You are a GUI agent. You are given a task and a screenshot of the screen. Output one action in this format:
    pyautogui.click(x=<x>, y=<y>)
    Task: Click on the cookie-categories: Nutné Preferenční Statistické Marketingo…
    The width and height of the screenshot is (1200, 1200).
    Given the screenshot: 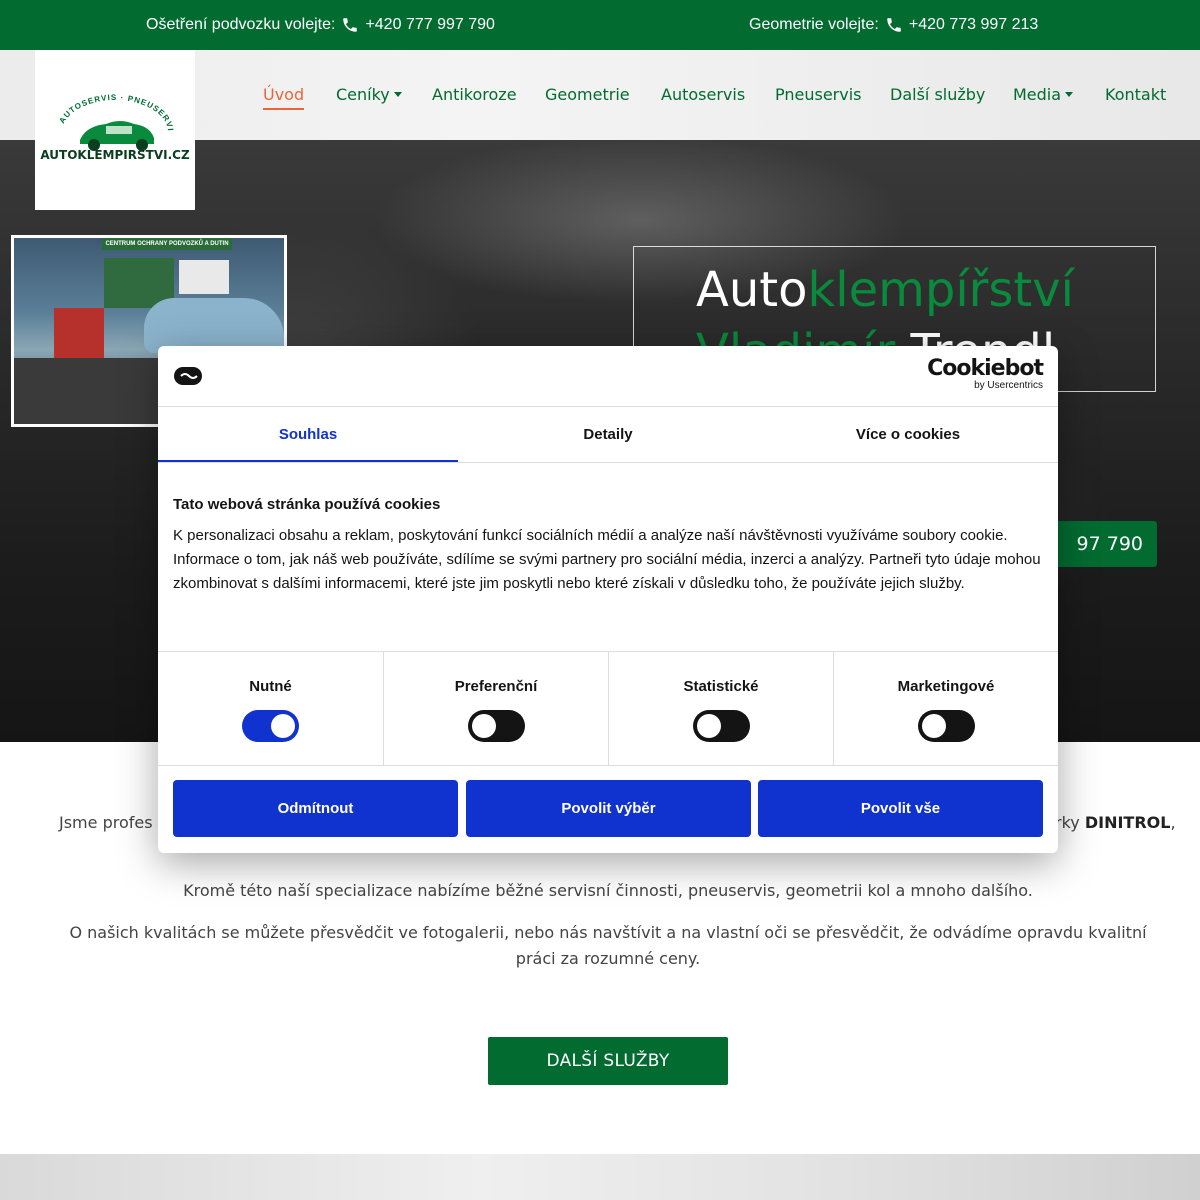 What is the action you would take?
    pyautogui.click(x=608, y=708)
    